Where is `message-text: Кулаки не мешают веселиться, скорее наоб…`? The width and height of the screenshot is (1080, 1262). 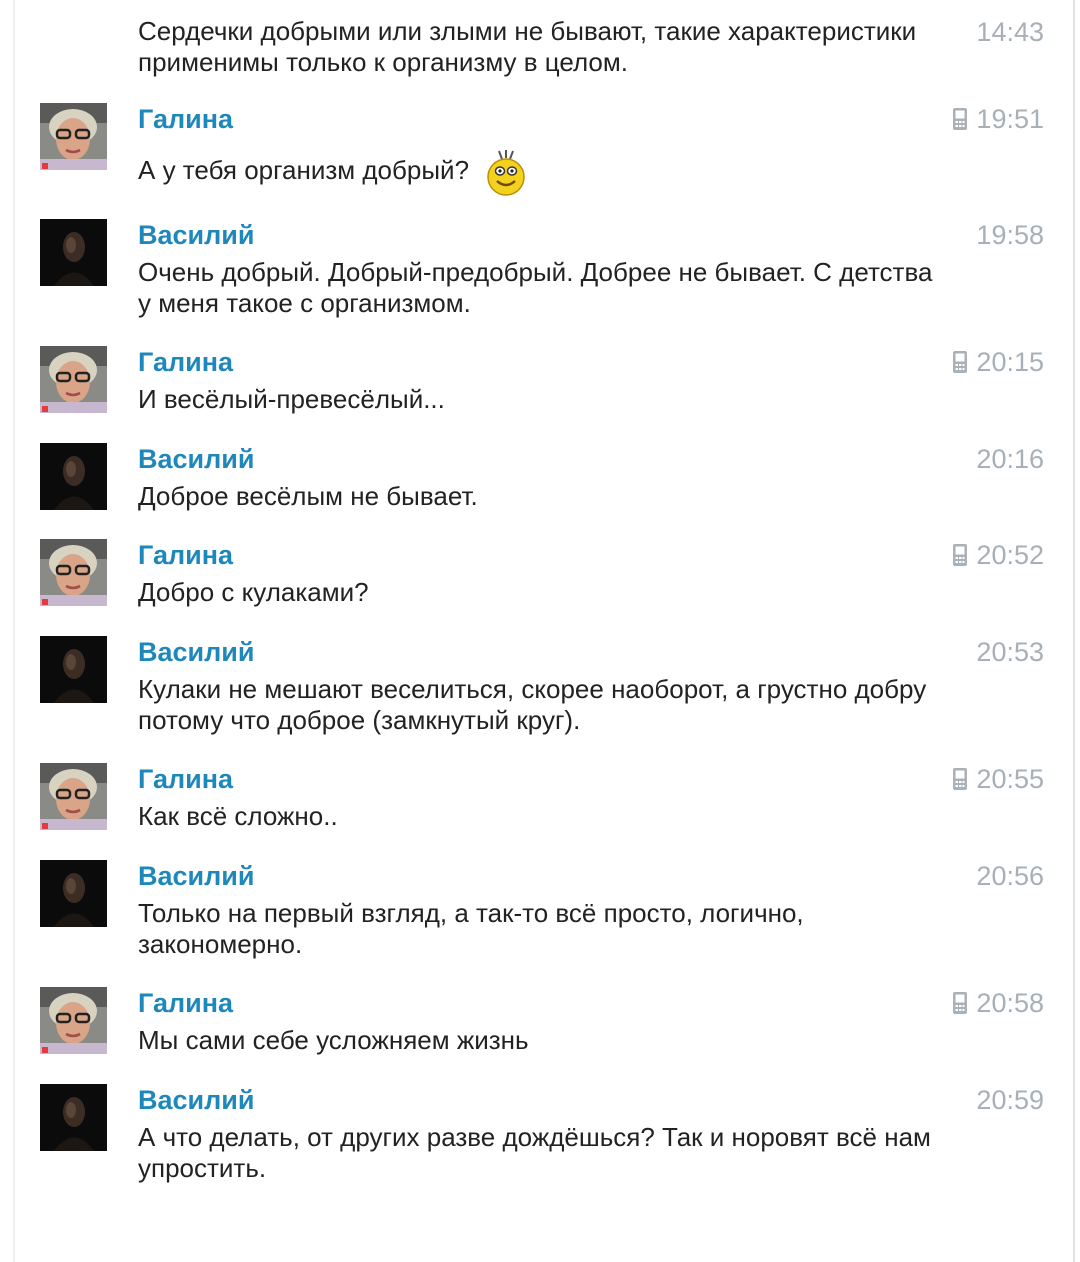 message-text: Кулаки не мешают веселиться, скорее наоб… is located at coordinates (532, 704).